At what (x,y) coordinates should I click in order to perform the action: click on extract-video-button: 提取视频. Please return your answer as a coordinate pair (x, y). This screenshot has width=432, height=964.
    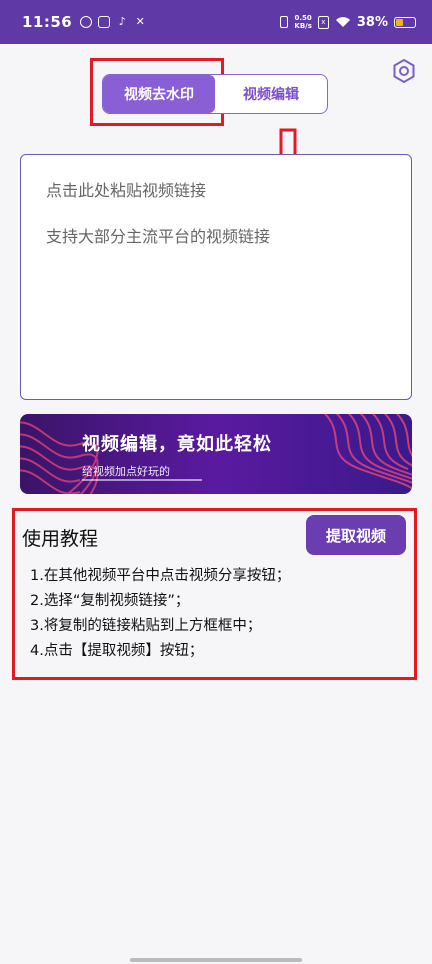
    Looking at the image, I should click on (356, 535).